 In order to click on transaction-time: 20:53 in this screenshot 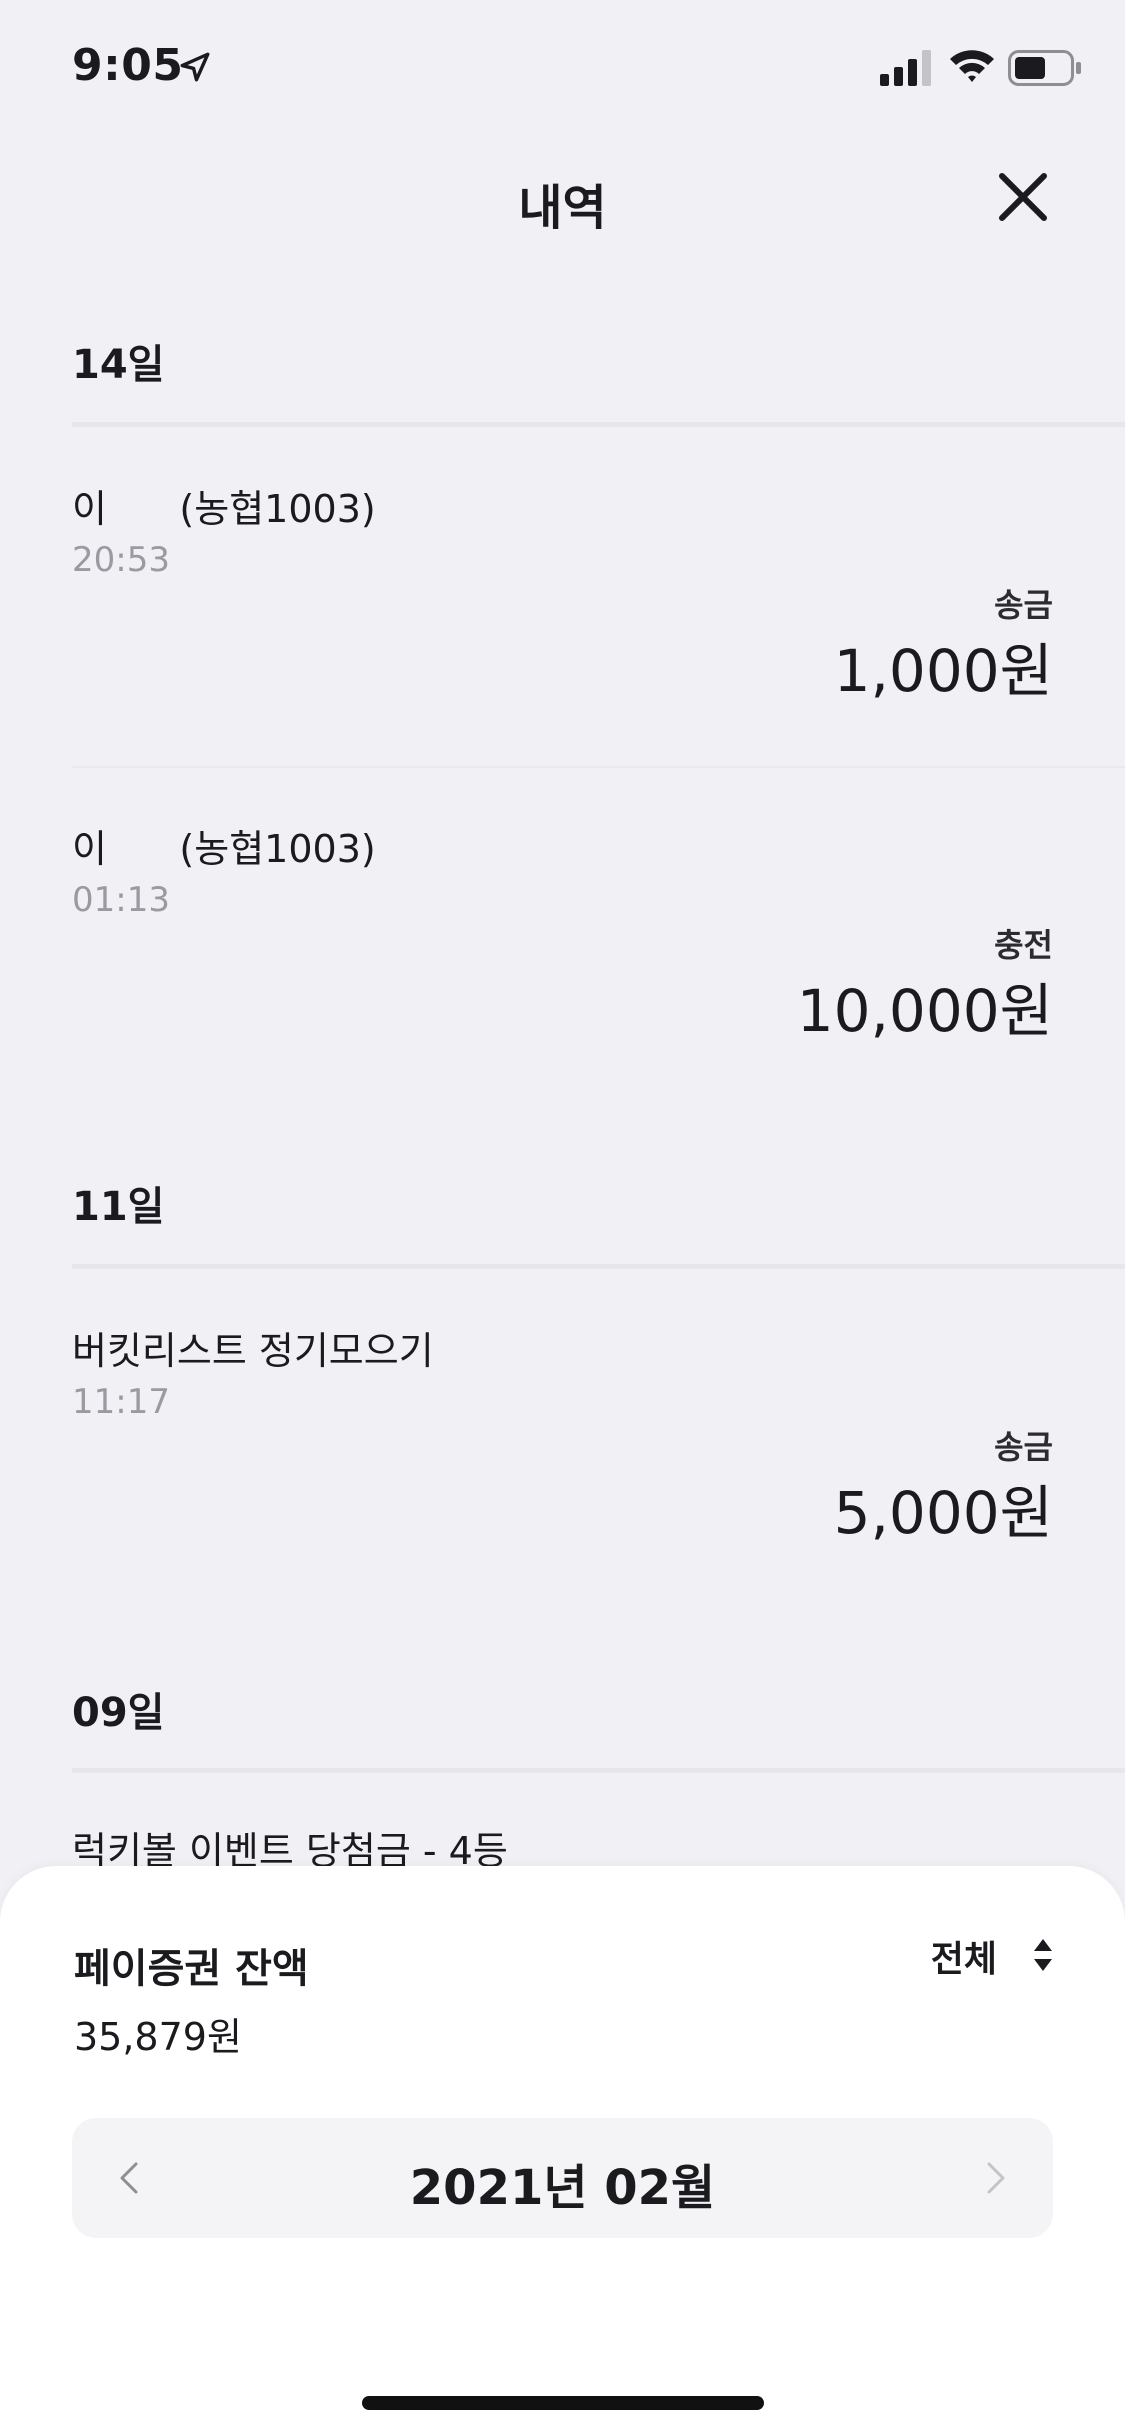, I will do `click(121, 560)`.